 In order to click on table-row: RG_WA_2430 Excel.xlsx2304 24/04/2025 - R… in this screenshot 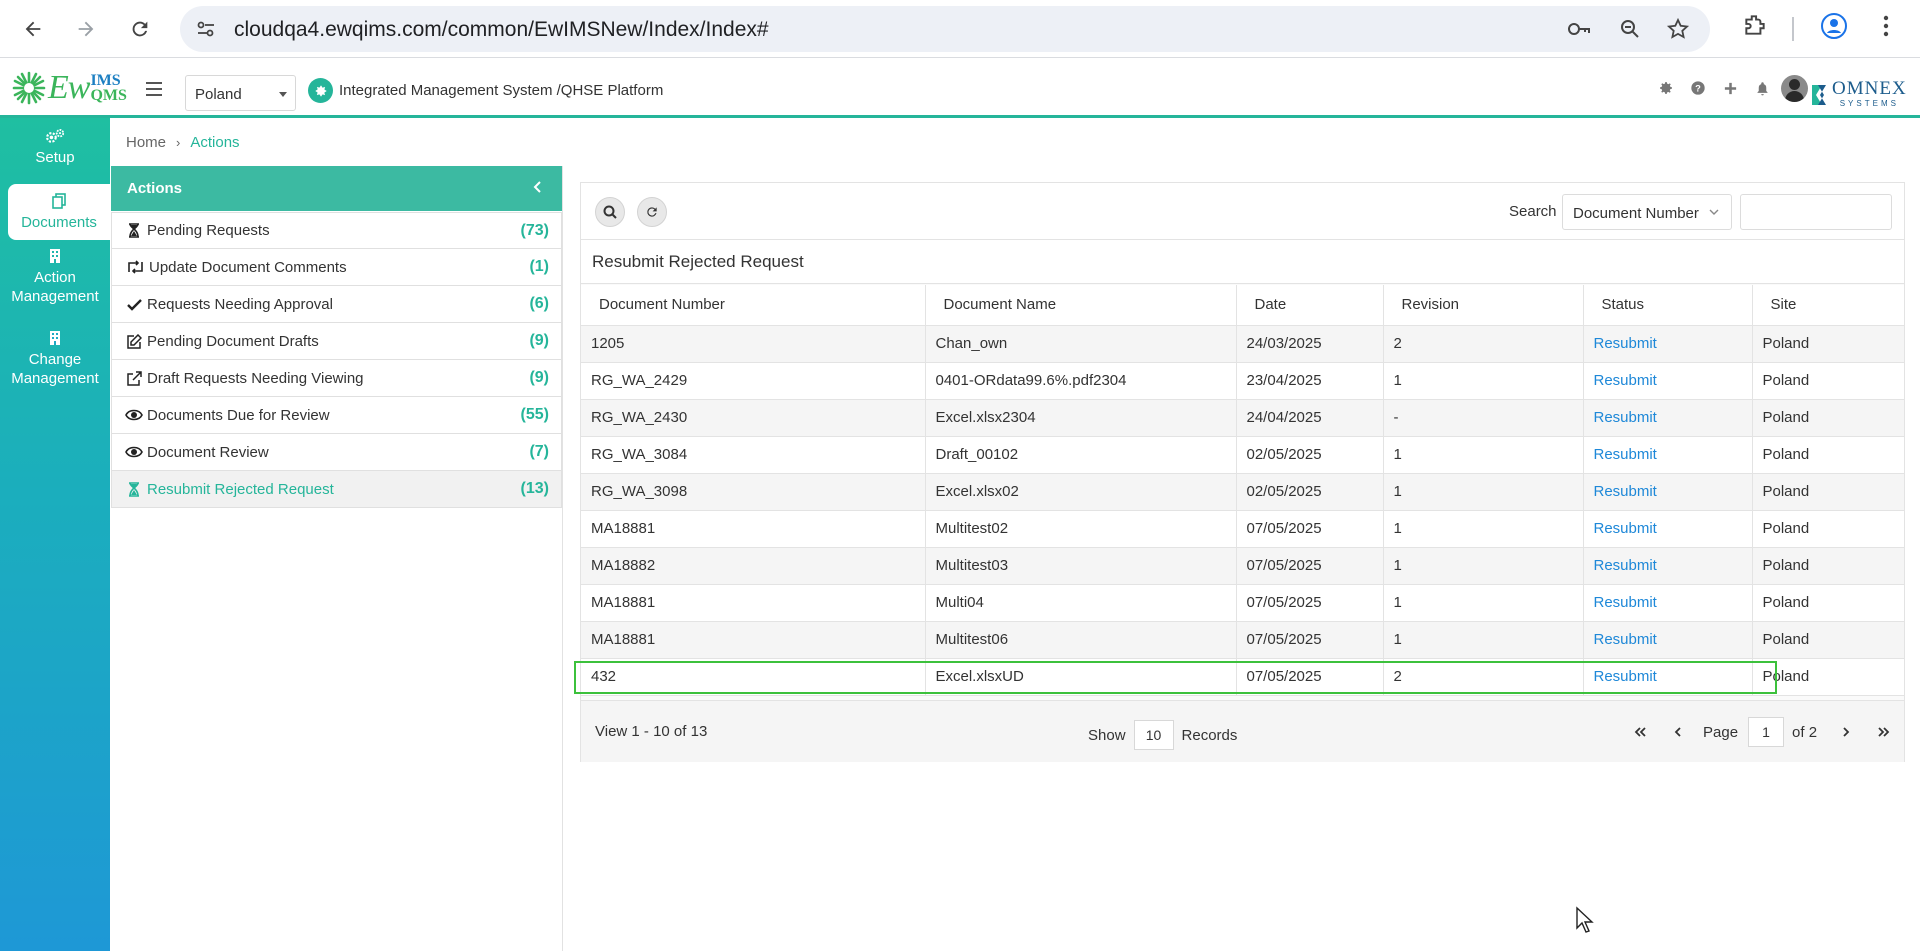, I will do `click(1242, 418)`.